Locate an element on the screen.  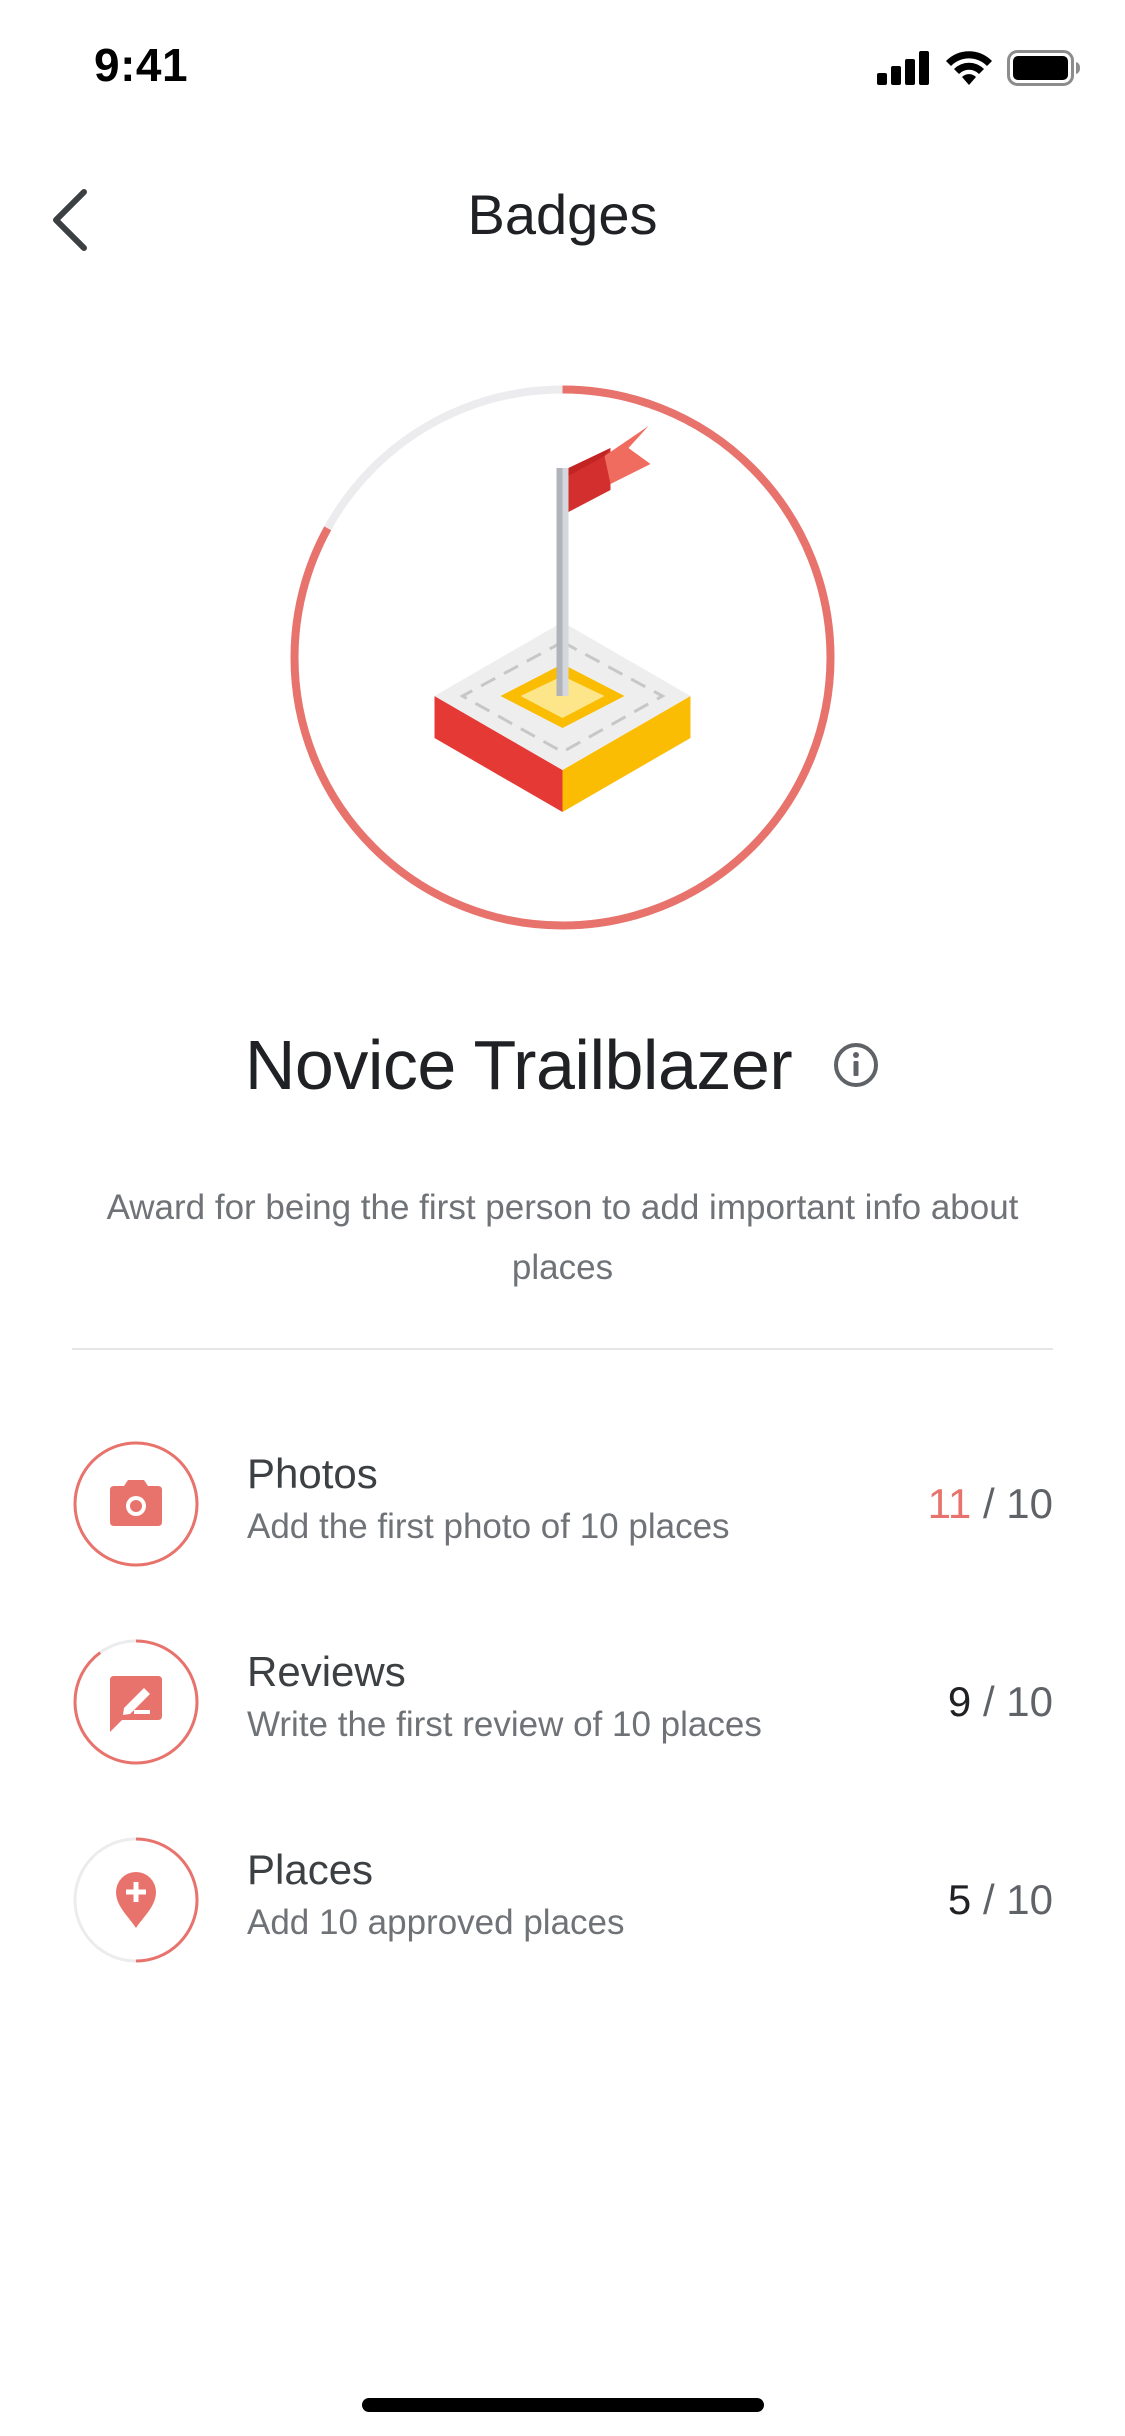
page-title: Badges is located at coordinates (562, 214).